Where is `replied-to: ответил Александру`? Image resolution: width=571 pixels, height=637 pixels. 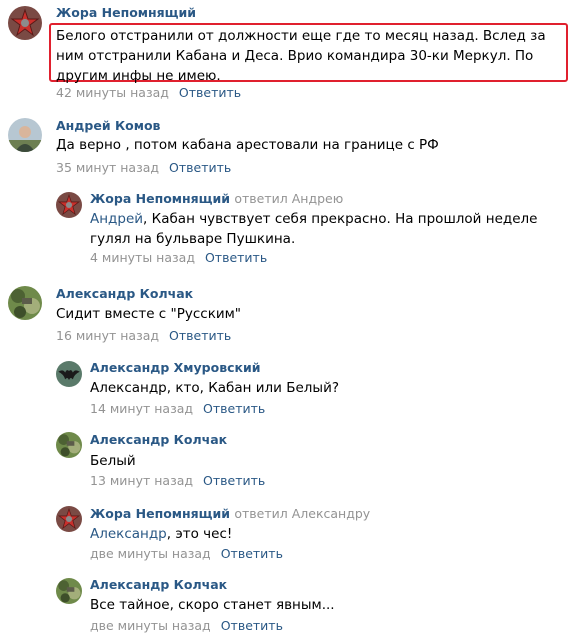
replied-to: ответил Александру is located at coordinates (302, 513).